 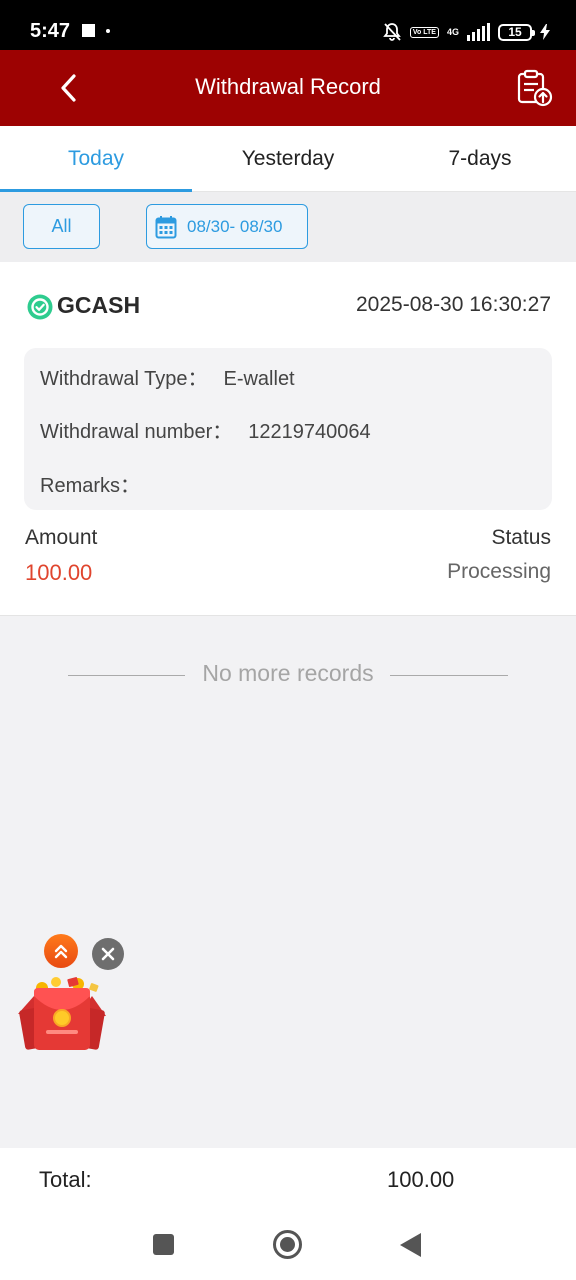 I want to click on date-range-text: 08/30- 08/30, so click(x=235, y=226).